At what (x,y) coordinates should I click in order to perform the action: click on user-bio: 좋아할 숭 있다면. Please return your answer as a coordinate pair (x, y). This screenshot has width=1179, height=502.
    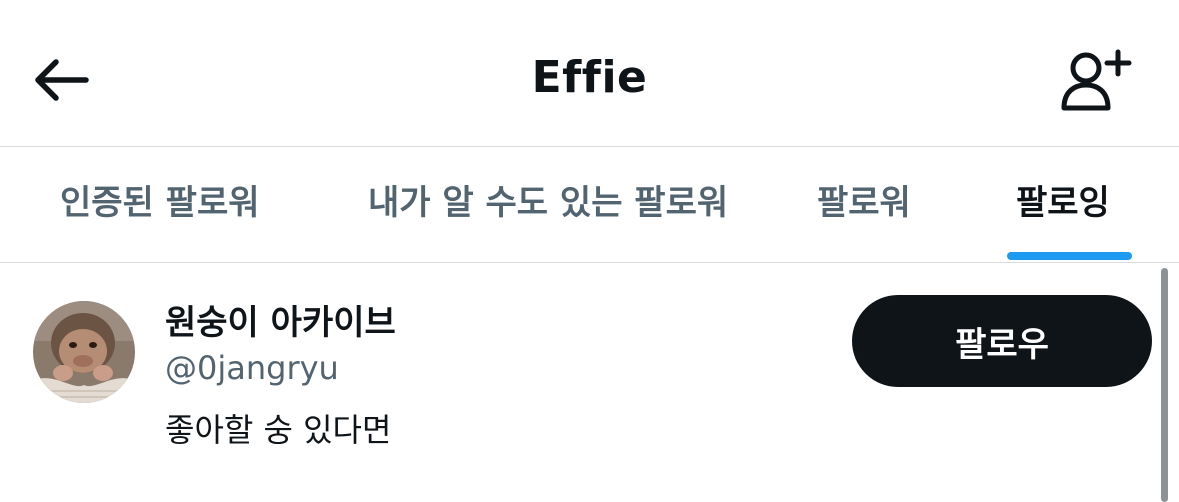
    Looking at the image, I should click on (278, 430).